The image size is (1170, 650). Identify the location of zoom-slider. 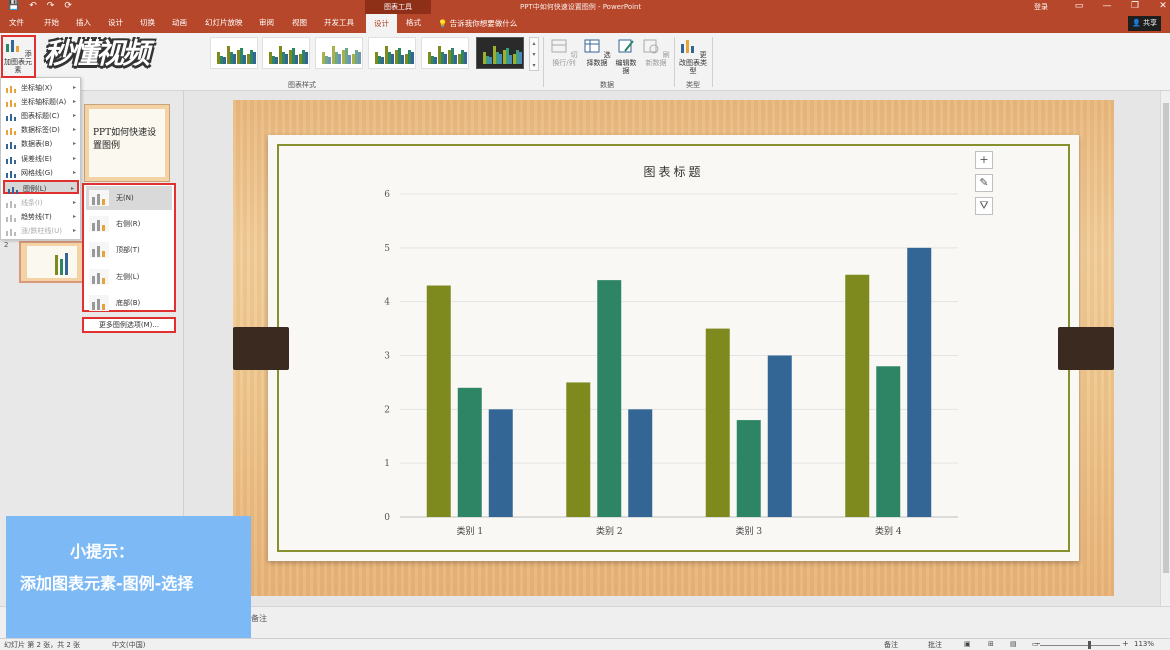
(1080, 645).